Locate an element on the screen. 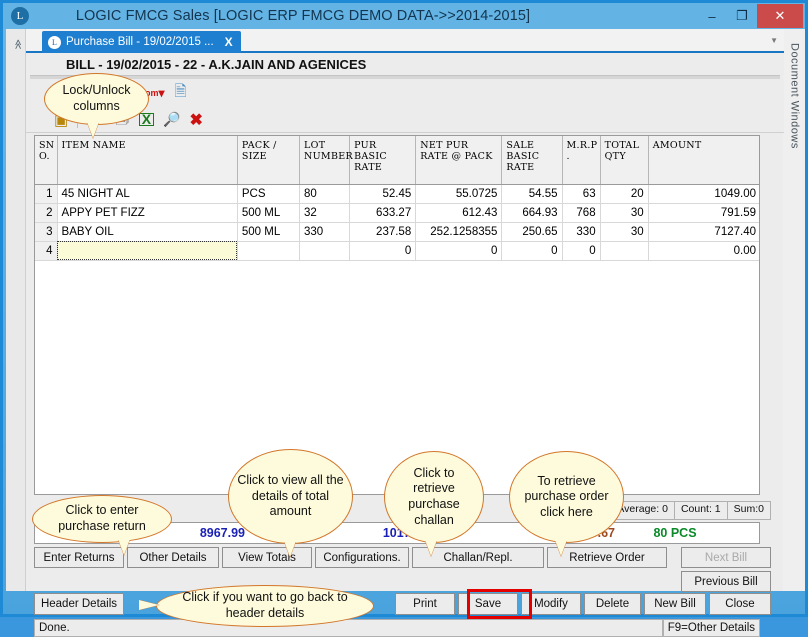  print-button: Print is located at coordinates (425, 604).